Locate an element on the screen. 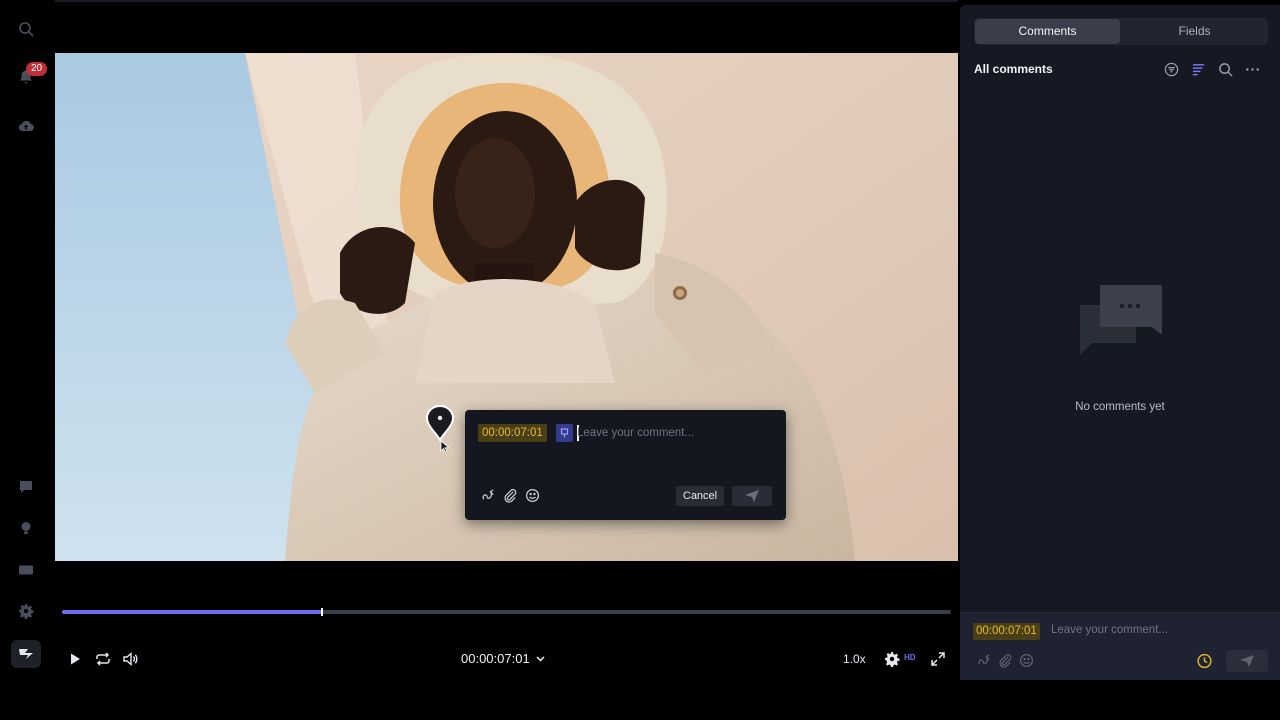  expand-icon is located at coordinates (938, 659).